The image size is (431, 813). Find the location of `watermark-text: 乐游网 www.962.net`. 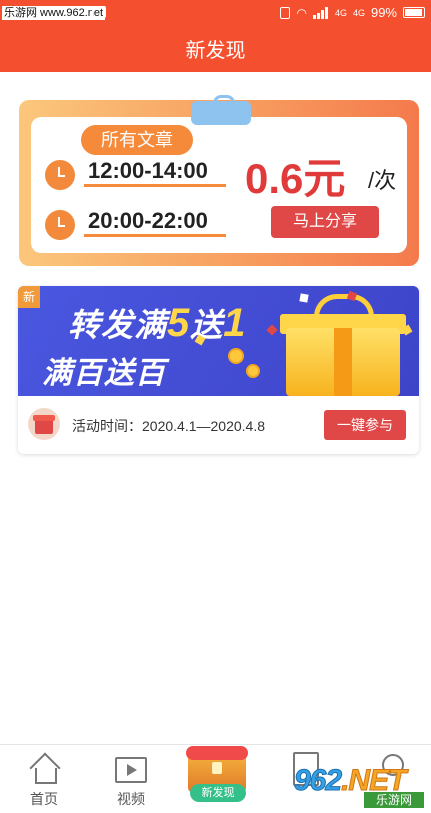

watermark-text: 乐游网 www.962.net is located at coordinates (54, 13).